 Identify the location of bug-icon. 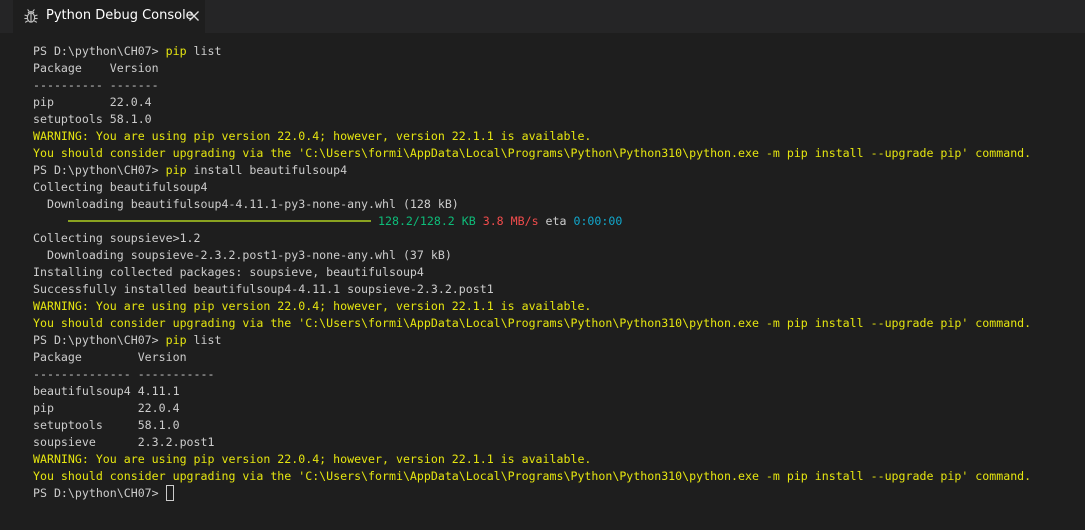
(31, 16).